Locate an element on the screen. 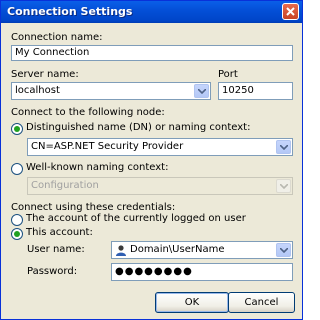  this-account-radio-label: This account: is located at coordinates (59, 232).